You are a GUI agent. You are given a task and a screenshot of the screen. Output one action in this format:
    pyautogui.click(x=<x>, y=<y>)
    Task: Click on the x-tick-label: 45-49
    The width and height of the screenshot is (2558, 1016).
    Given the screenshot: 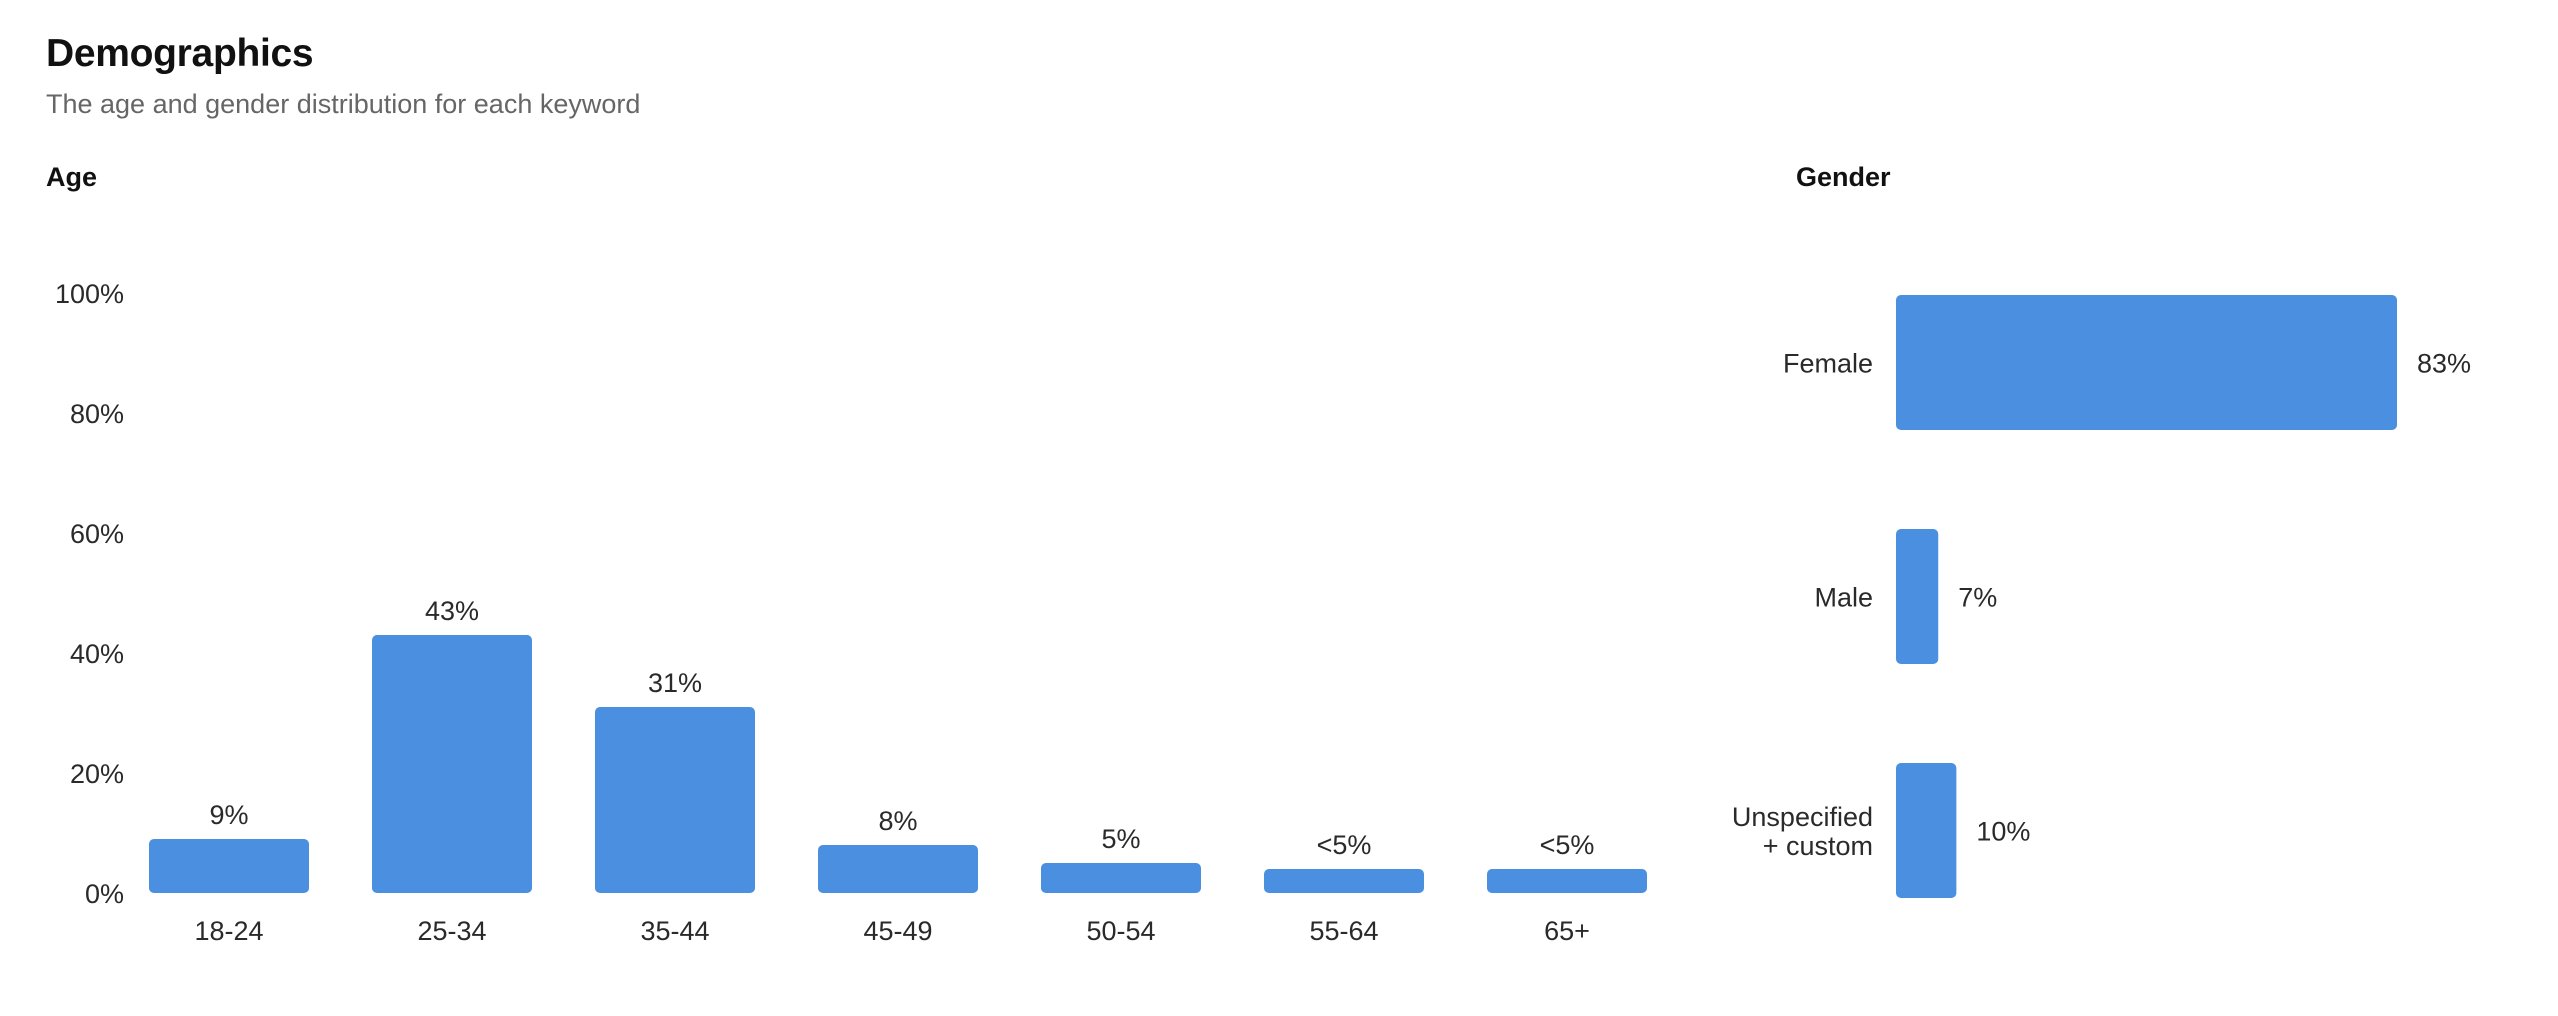 What is the action you would take?
    pyautogui.click(x=897, y=931)
    